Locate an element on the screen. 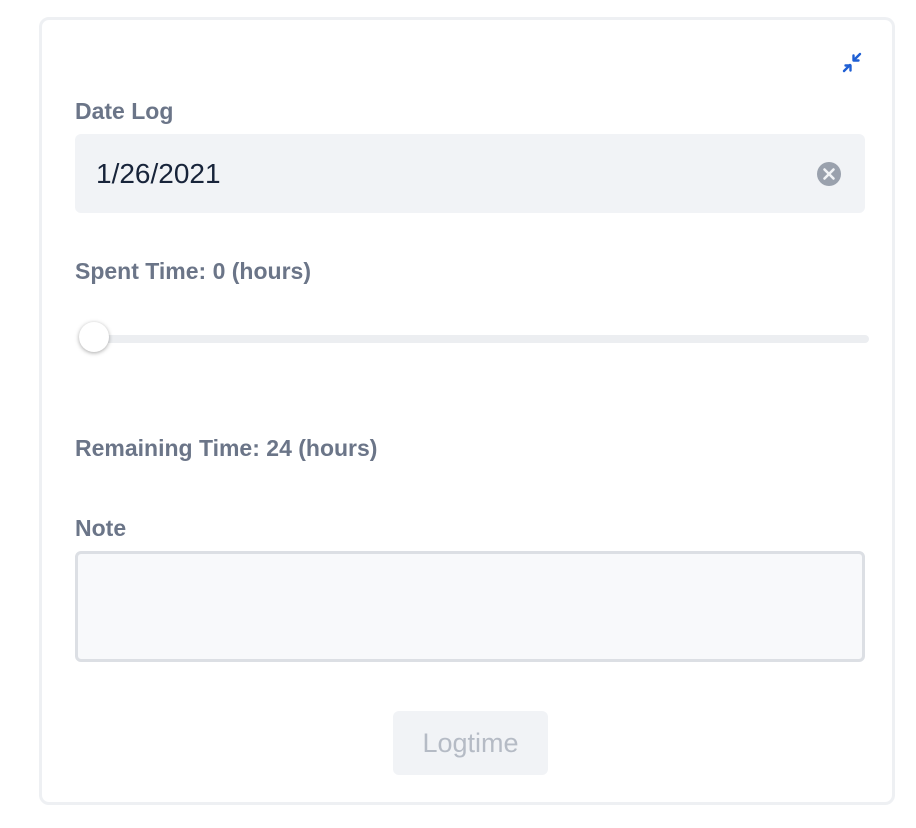  clear-date-button is located at coordinates (829, 174).